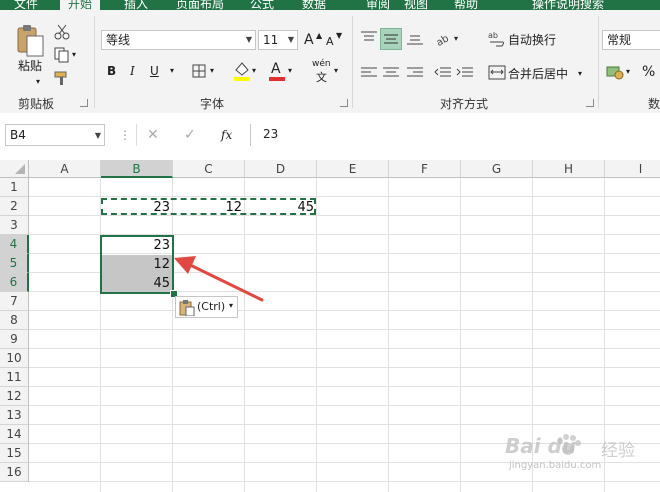 Image resolution: width=660 pixels, height=492 pixels. I want to click on enter-icon: ✓, so click(190, 135).